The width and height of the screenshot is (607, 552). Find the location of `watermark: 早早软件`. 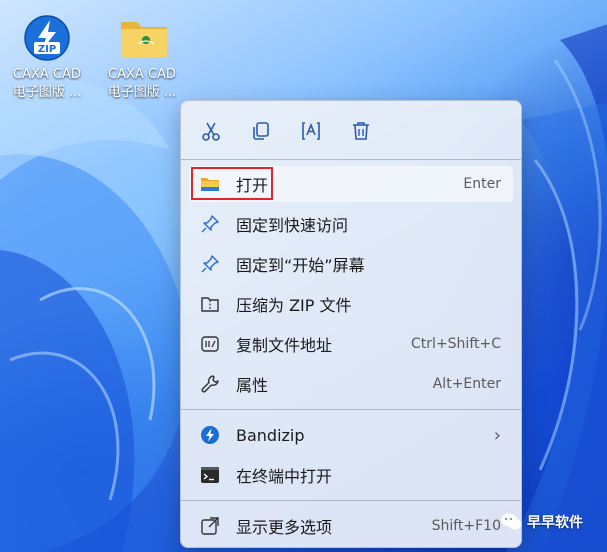

watermark: 早早软件 is located at coordinates (541, 522).